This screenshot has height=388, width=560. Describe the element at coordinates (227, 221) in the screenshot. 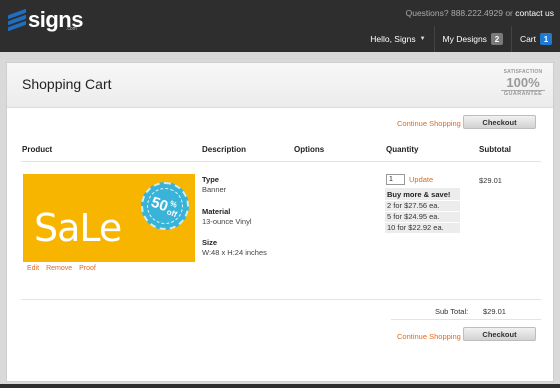

I see `material-value: 13-ounce Vinyl` at that location.